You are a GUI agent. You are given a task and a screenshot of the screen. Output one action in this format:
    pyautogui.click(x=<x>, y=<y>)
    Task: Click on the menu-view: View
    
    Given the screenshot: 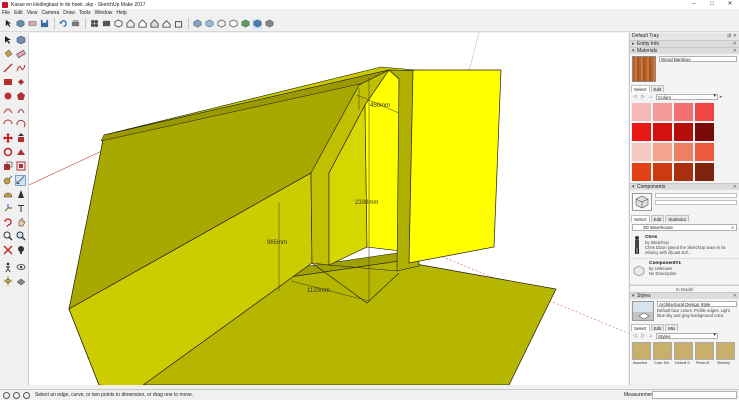 What is the action you would take?
    pyautogui.click(x=32, y=13)
    